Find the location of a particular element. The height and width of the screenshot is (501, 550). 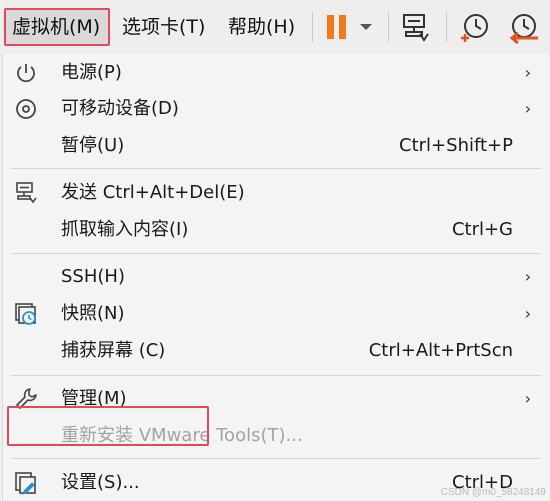

send-keys-button is located at coordinates (416, 28).